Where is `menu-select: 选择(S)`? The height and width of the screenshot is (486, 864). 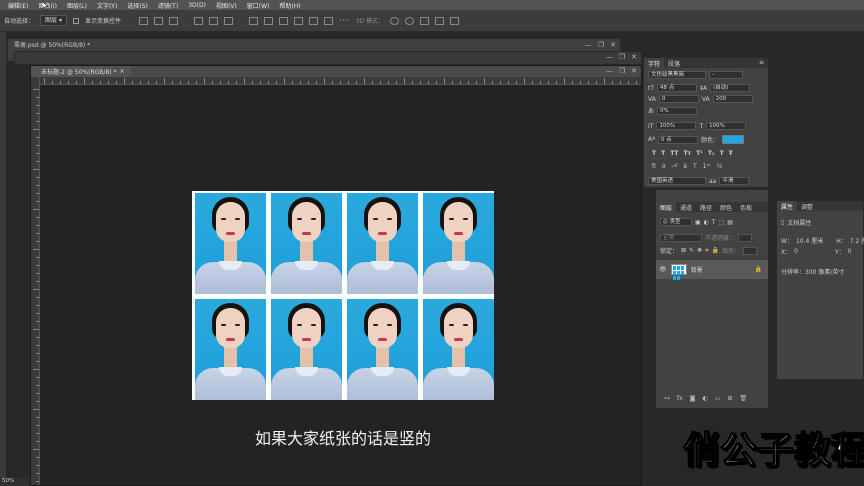
menu-select: 选择(S) is located at coordinates (137, 5).